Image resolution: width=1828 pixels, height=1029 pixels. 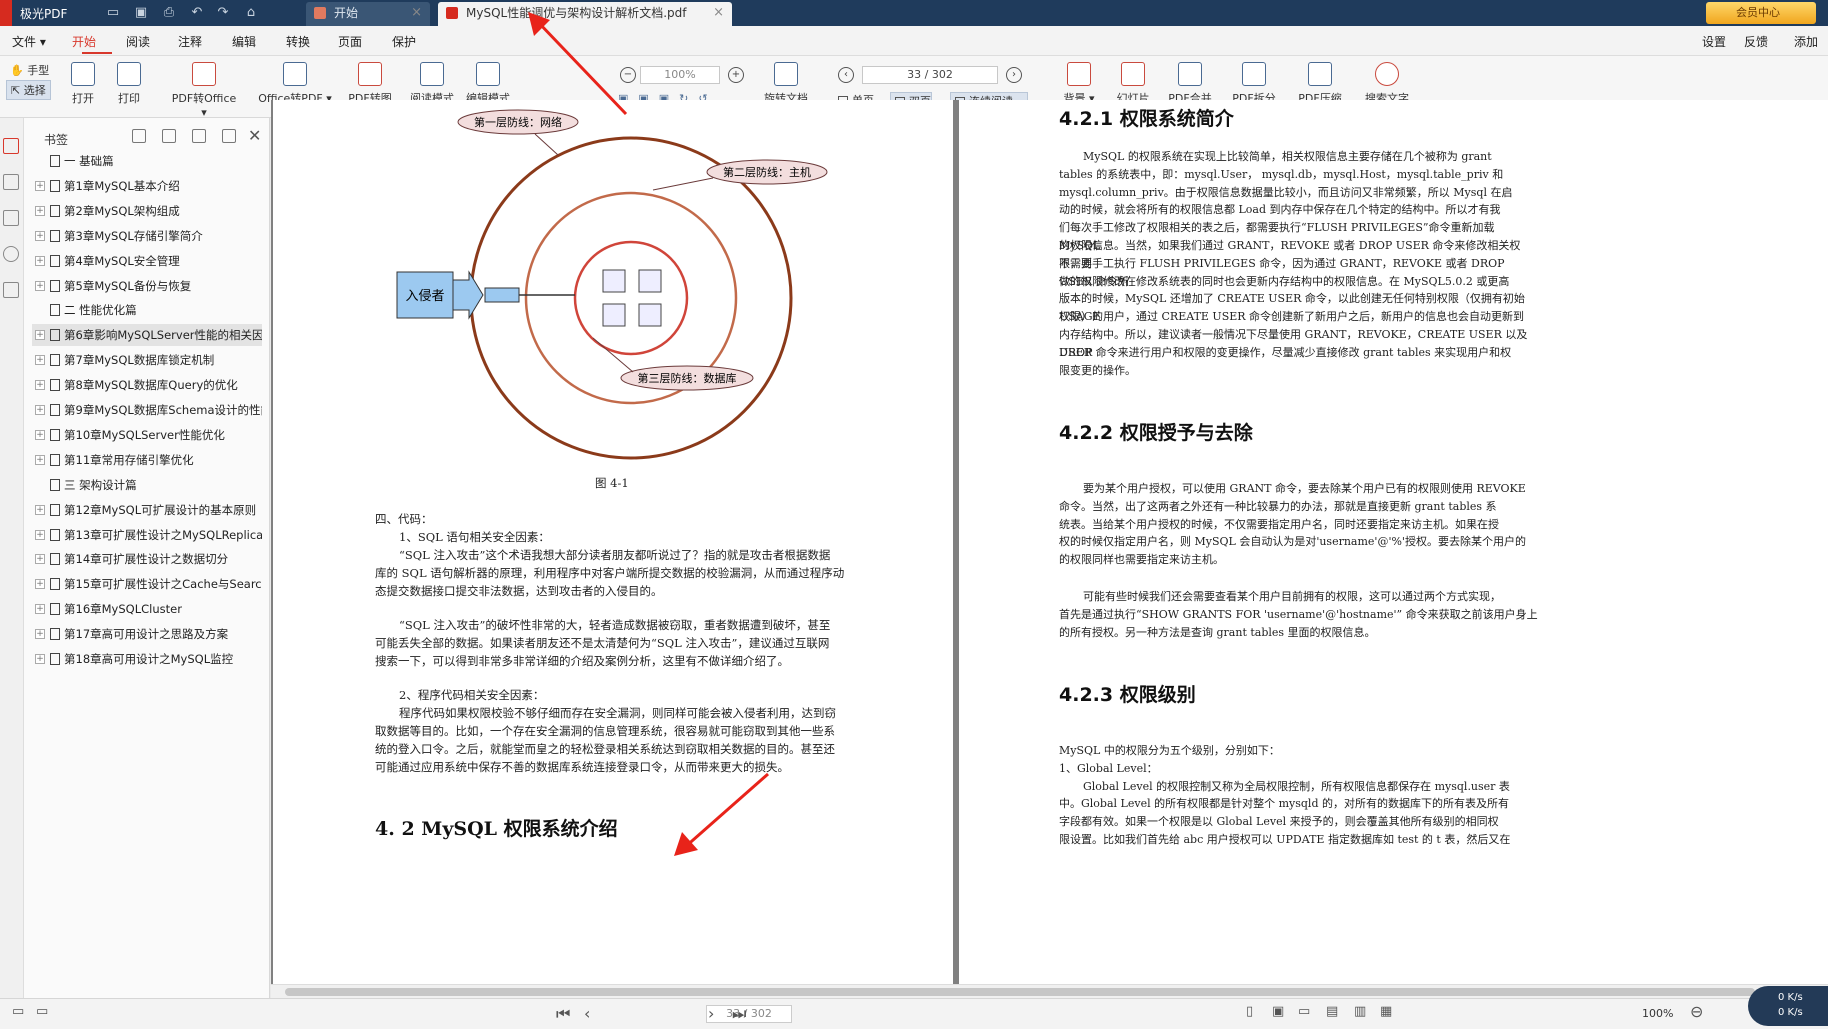 What do you see at coordinates (190, 41) in the screenshot?
I see `menu-annotate: 注释` at bounding box center [190, 41].